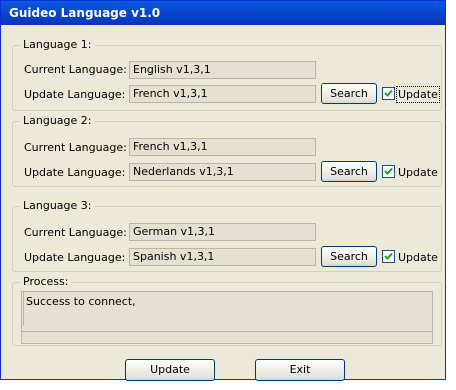  What do you see at coordinates (349, 256) in the screenshot?
I see `language-3-search-button: Search` at bounding box center [349, 256].